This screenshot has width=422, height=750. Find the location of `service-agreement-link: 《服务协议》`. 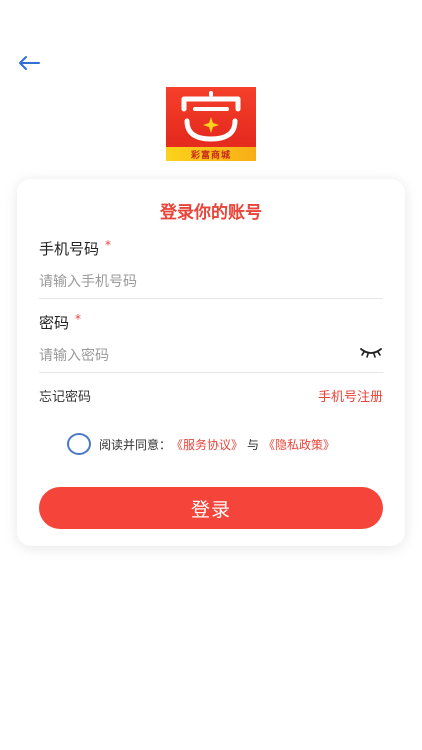

service-agreement-link: 《服务协议》 is located at coordinates (207, 444).